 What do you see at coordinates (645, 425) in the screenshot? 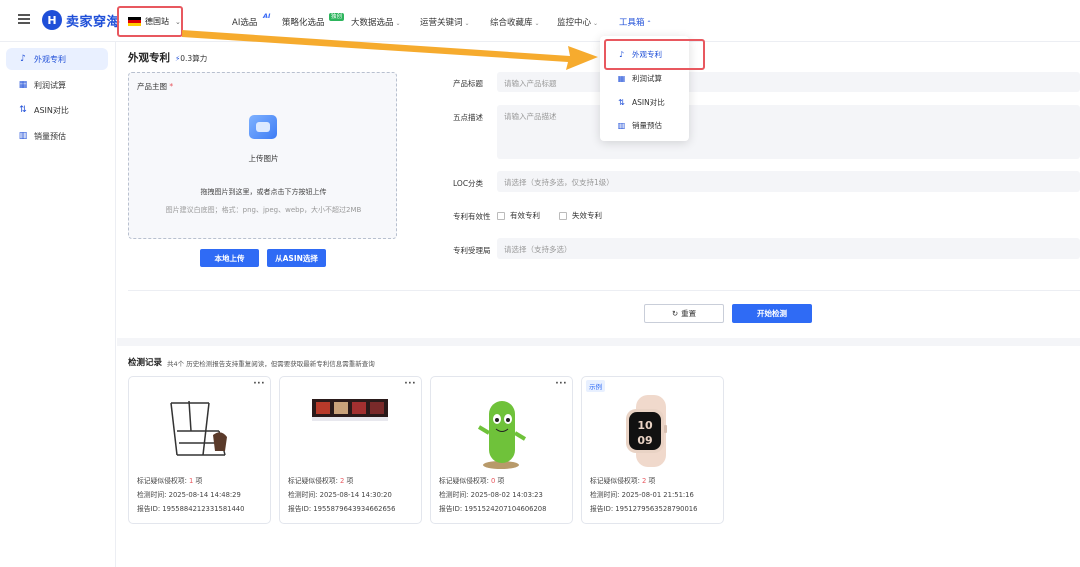
I see `svg-text: 10` at bounding box center [645, 425].